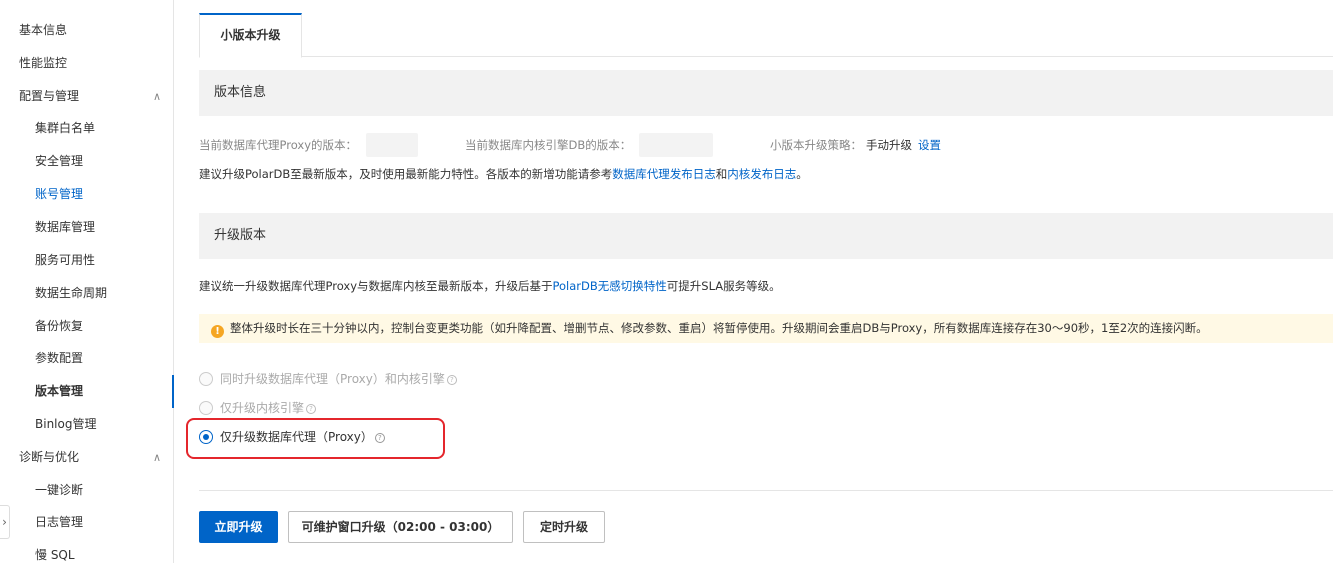 The image size is (1333, 563). Describe the element at coordinates (392, 145) in the screenshot. I see `proxy-version-value-redacted` at that location.